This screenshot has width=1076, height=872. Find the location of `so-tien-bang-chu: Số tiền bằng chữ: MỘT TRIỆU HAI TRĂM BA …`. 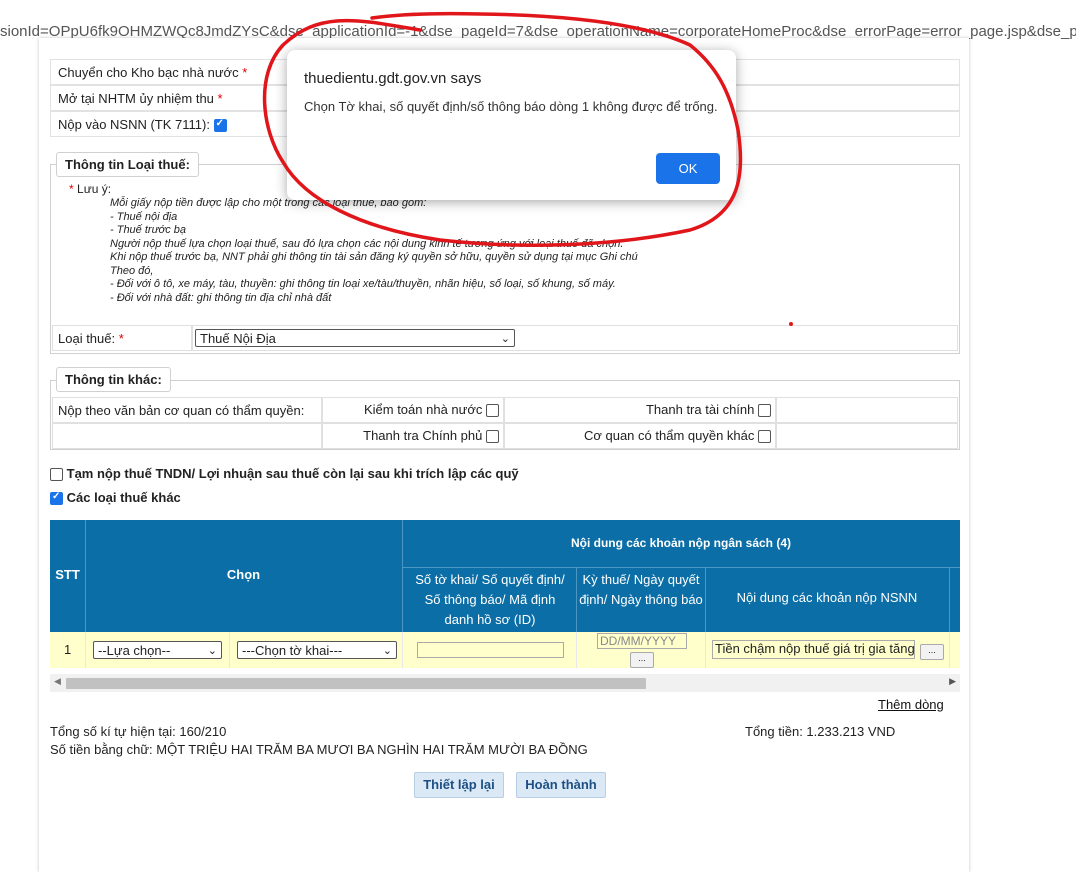

so-tien-bang-chu: Số tiền bằng chữ: MỘT TRIỆU HAI TRĂM BA … is located at coordinates (319, 749).